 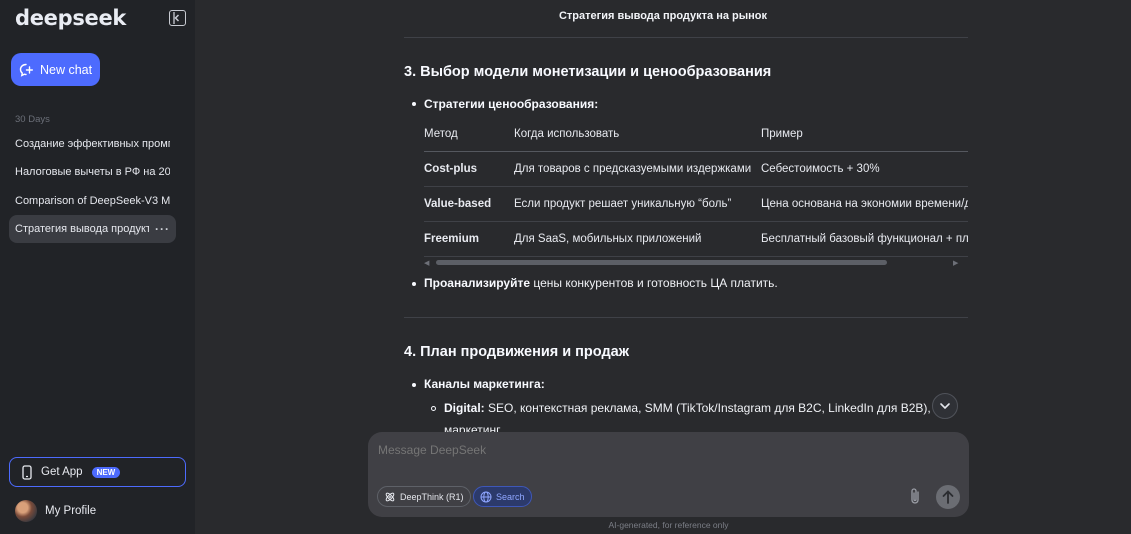 I want to click on chevron-down-icon, so click(x=945, y=406).